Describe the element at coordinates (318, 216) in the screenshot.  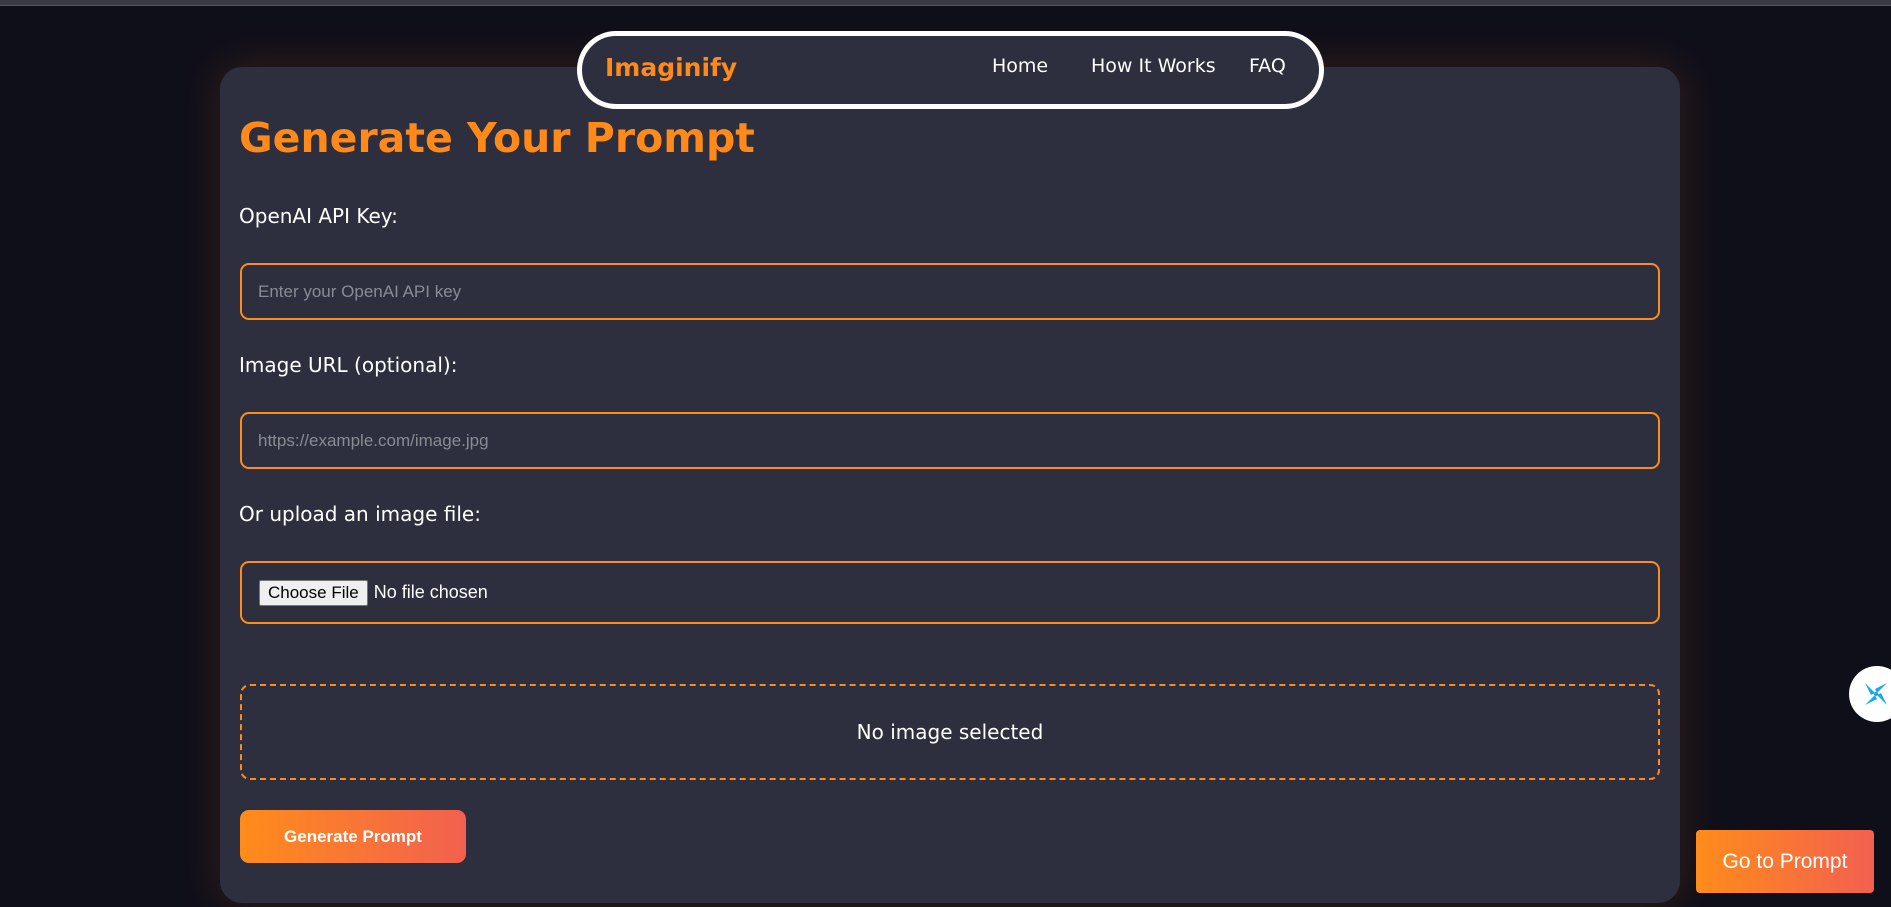
I see `api-key-label: OpenAI API Key:` at that location.